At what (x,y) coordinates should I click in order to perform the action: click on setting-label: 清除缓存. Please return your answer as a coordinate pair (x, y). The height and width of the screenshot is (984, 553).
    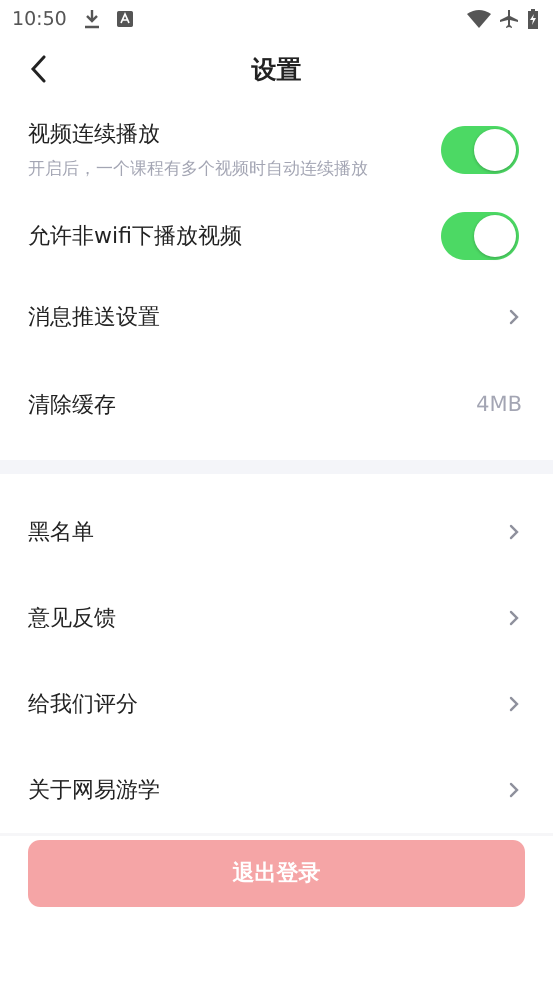
    Looking at the image, I should click on (72, 406).